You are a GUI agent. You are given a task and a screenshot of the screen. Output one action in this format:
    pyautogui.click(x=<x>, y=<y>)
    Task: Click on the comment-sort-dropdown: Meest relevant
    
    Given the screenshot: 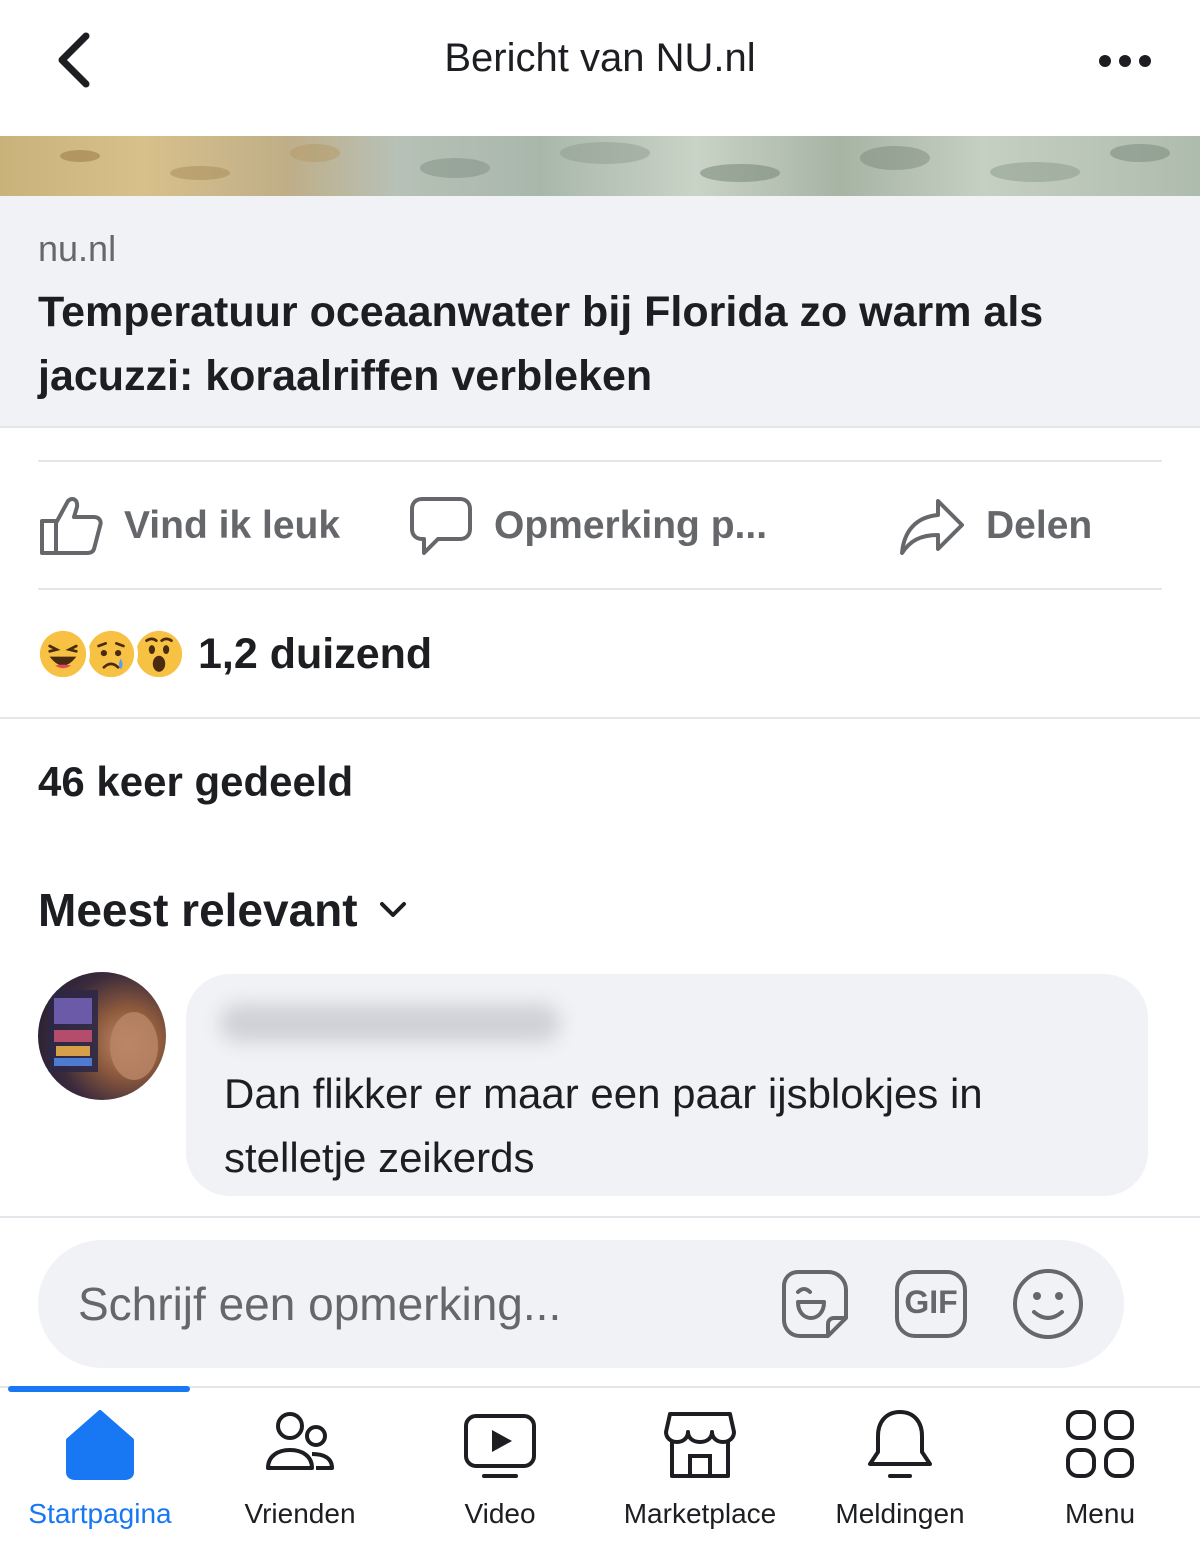 What is the action you would take?
    pyautogui.click(x=223, y=910)
    